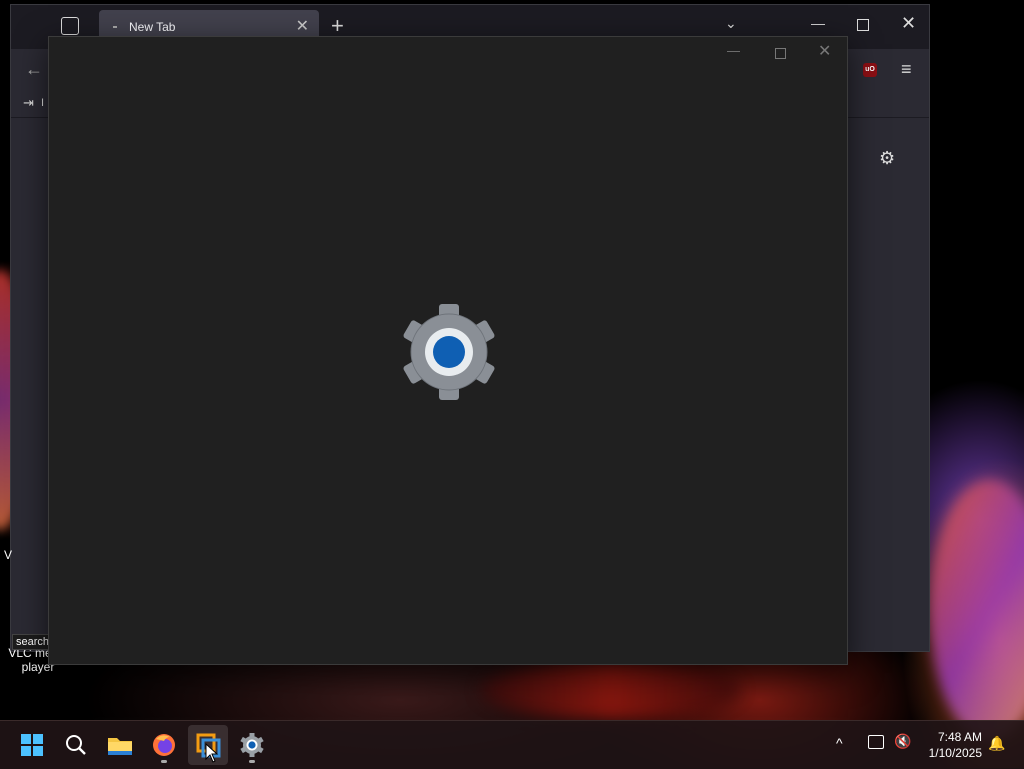 The width and height of the screenshot is (1024, 769). I want to click on back-button: ←, so click(34, 69).